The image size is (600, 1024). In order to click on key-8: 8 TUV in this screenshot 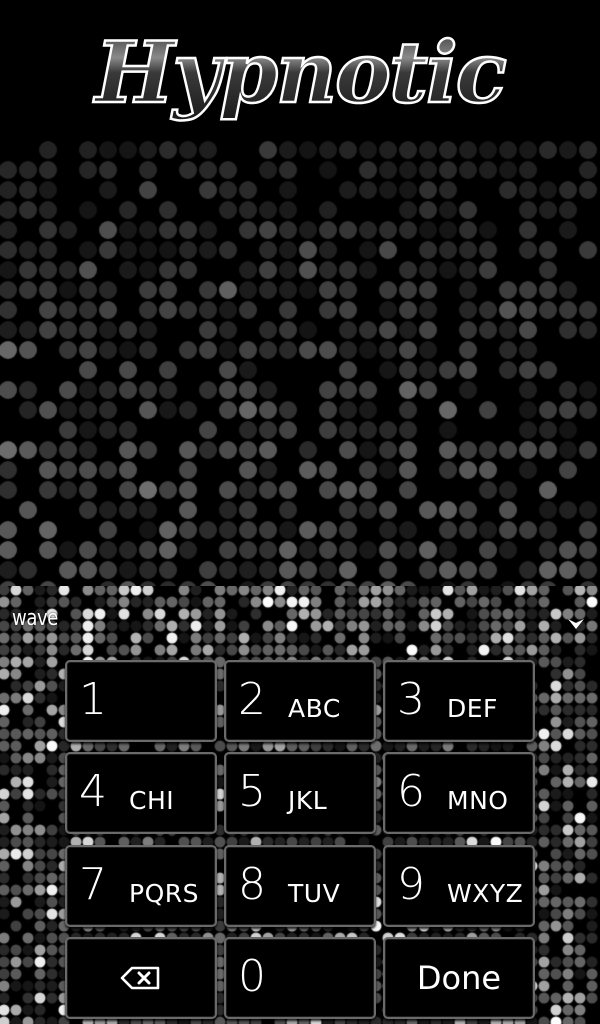, I will do `click(300, 886)`.